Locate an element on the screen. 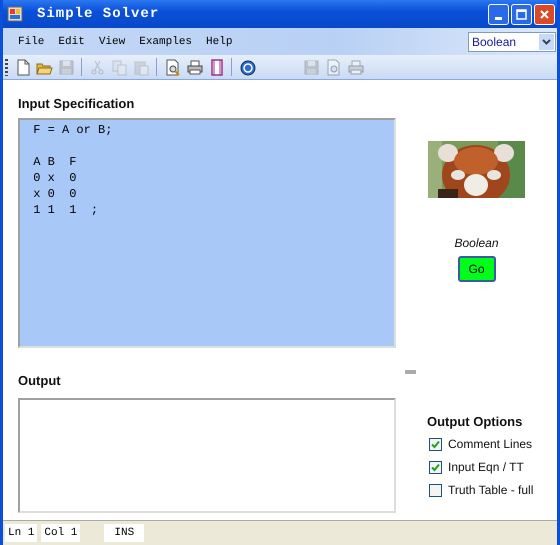 The height and width of the screenshot is (545, 560). close-icon is located at coordinates (544, 14).